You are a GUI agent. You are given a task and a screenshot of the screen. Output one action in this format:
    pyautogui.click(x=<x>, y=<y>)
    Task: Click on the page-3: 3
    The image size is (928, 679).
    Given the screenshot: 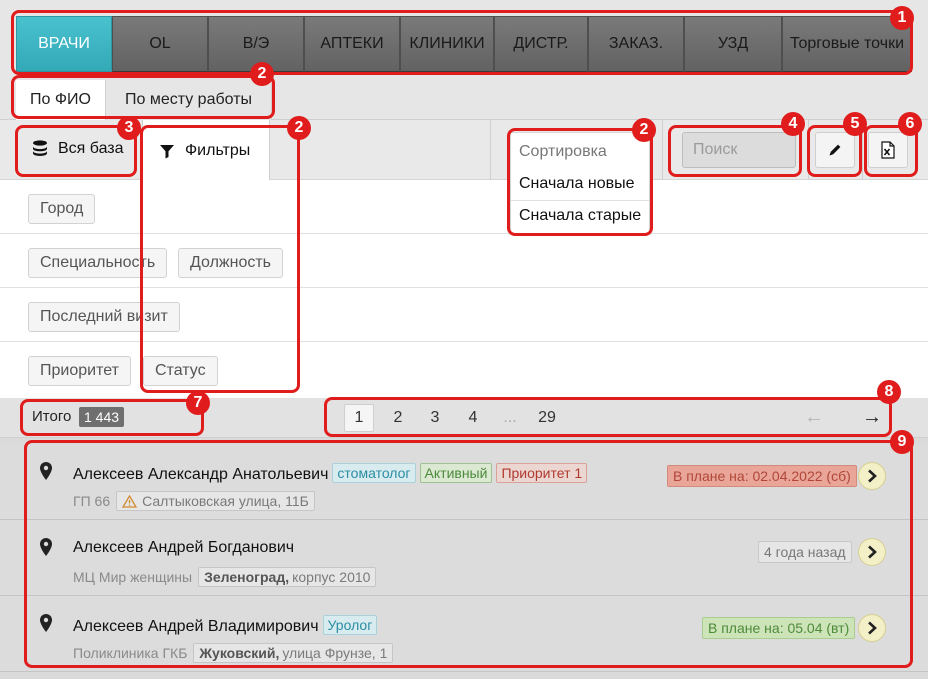 What is the action you would take?
    pyautogui.click(x=435, y=418)
    